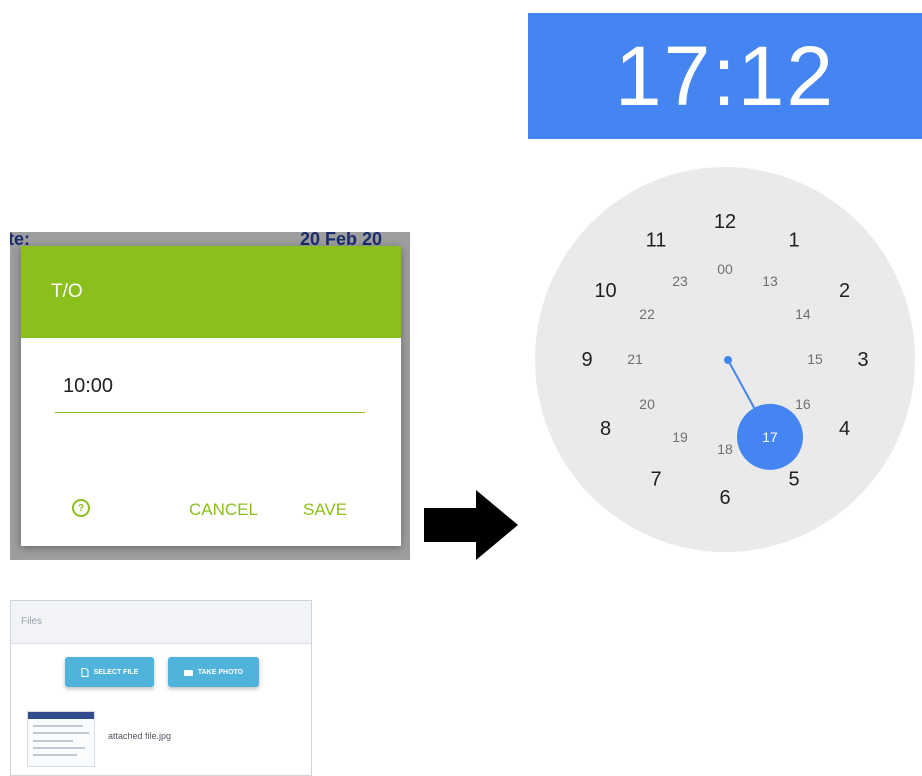 The height and width of the screenshot is (776, 922). I want to click on select-file-button: SELECT FILE, so click(109, 672).